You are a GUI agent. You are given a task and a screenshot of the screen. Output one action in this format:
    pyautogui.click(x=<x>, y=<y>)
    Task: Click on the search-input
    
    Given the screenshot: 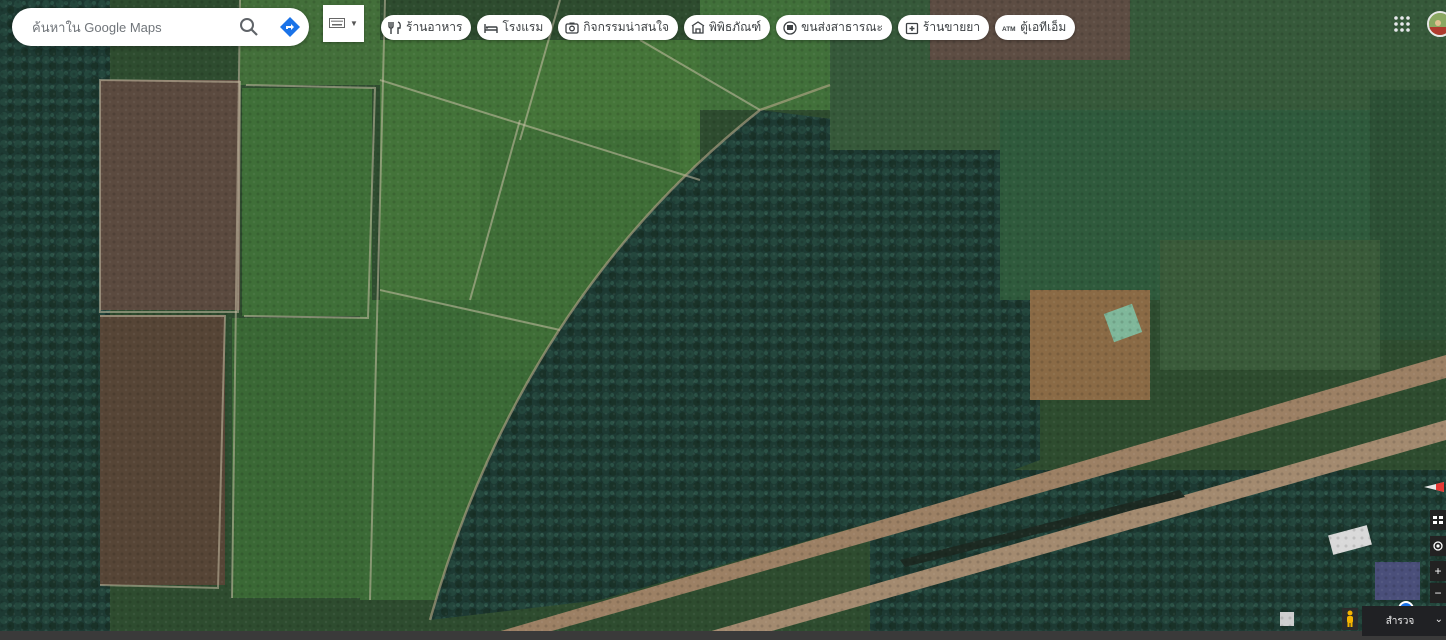 What is the action you would take?
    pyautogui.click(x=132, y=27)
    